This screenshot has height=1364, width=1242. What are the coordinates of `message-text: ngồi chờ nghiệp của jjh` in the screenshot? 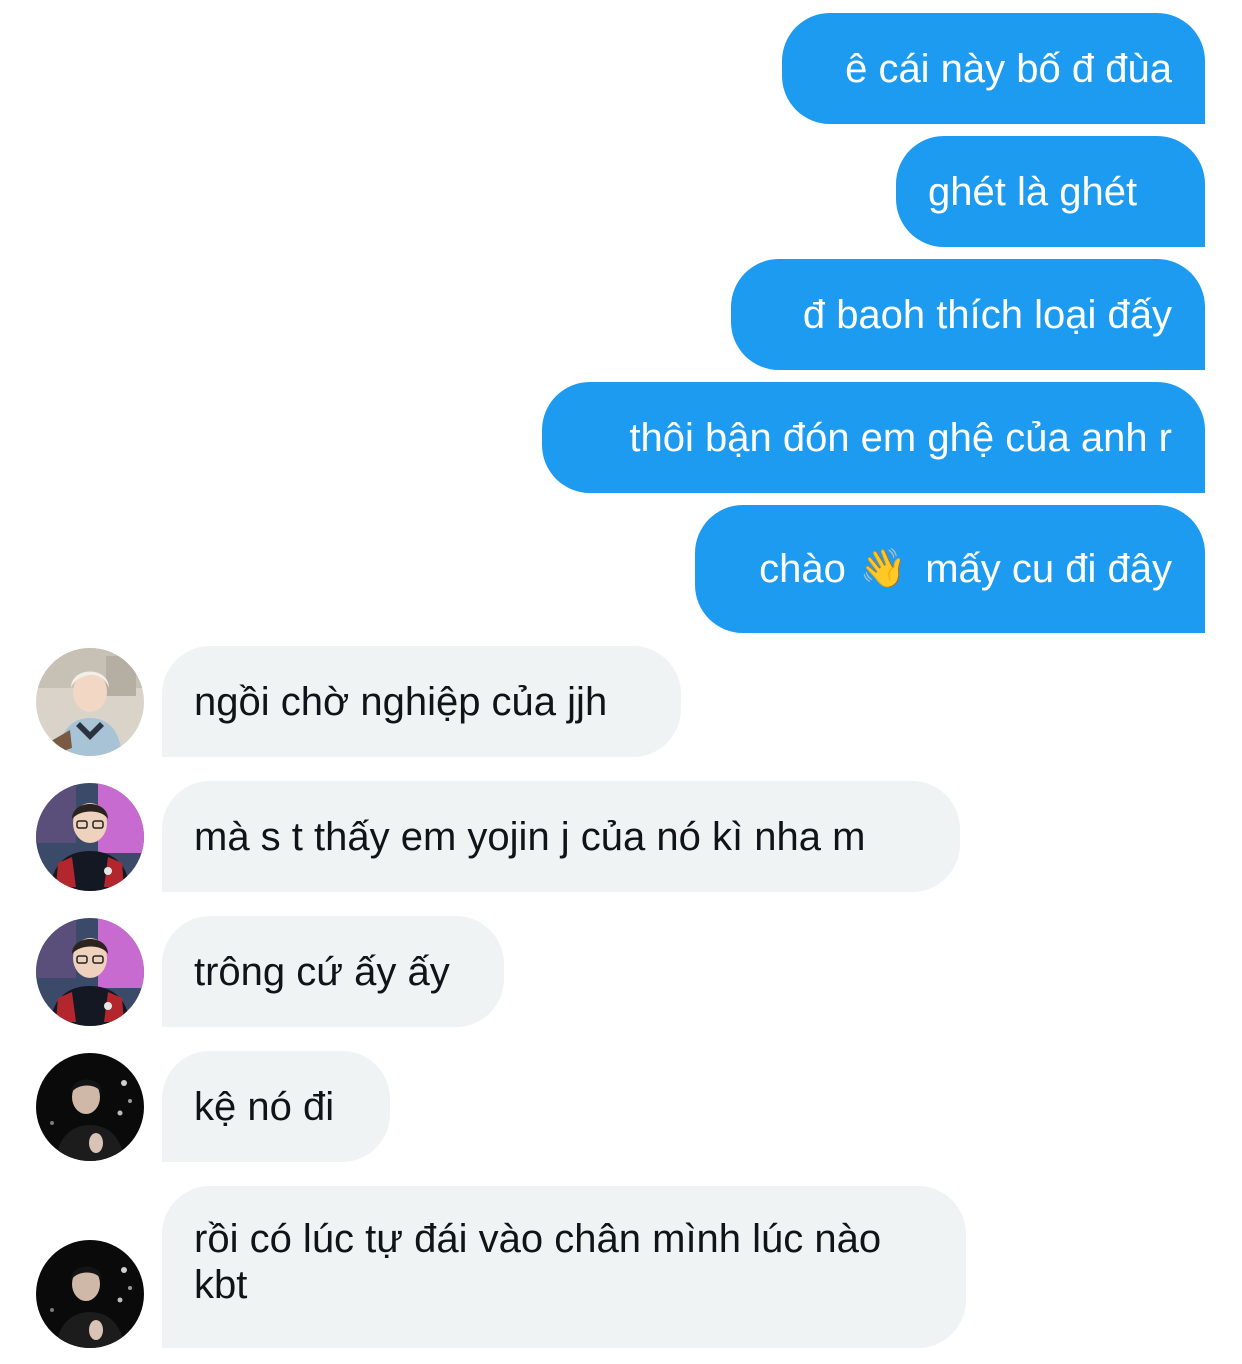 It's located at (401, 701).